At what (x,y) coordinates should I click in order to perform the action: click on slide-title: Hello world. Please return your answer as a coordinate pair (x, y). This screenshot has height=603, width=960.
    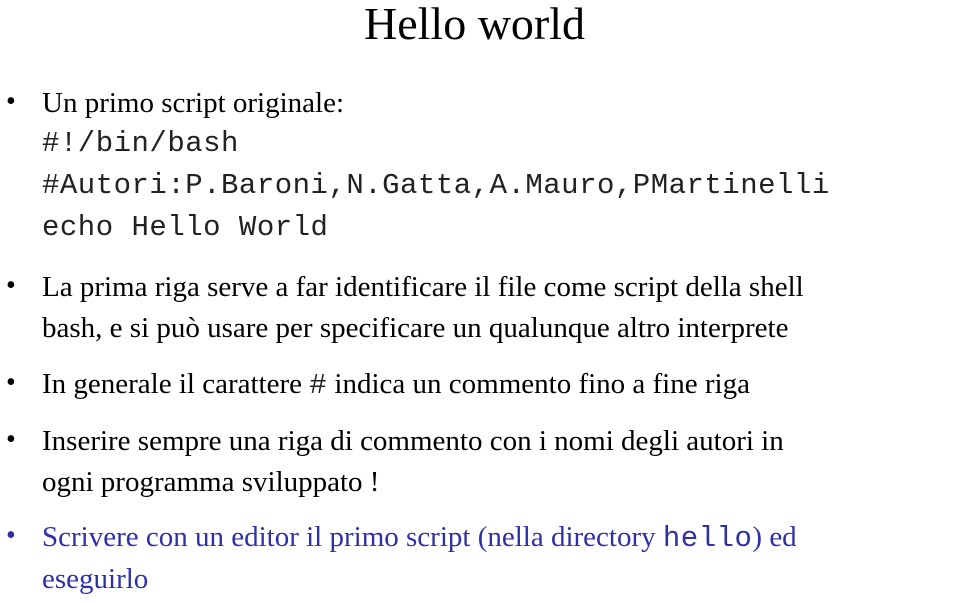
    Looking at the image, I should click on (475, 24).